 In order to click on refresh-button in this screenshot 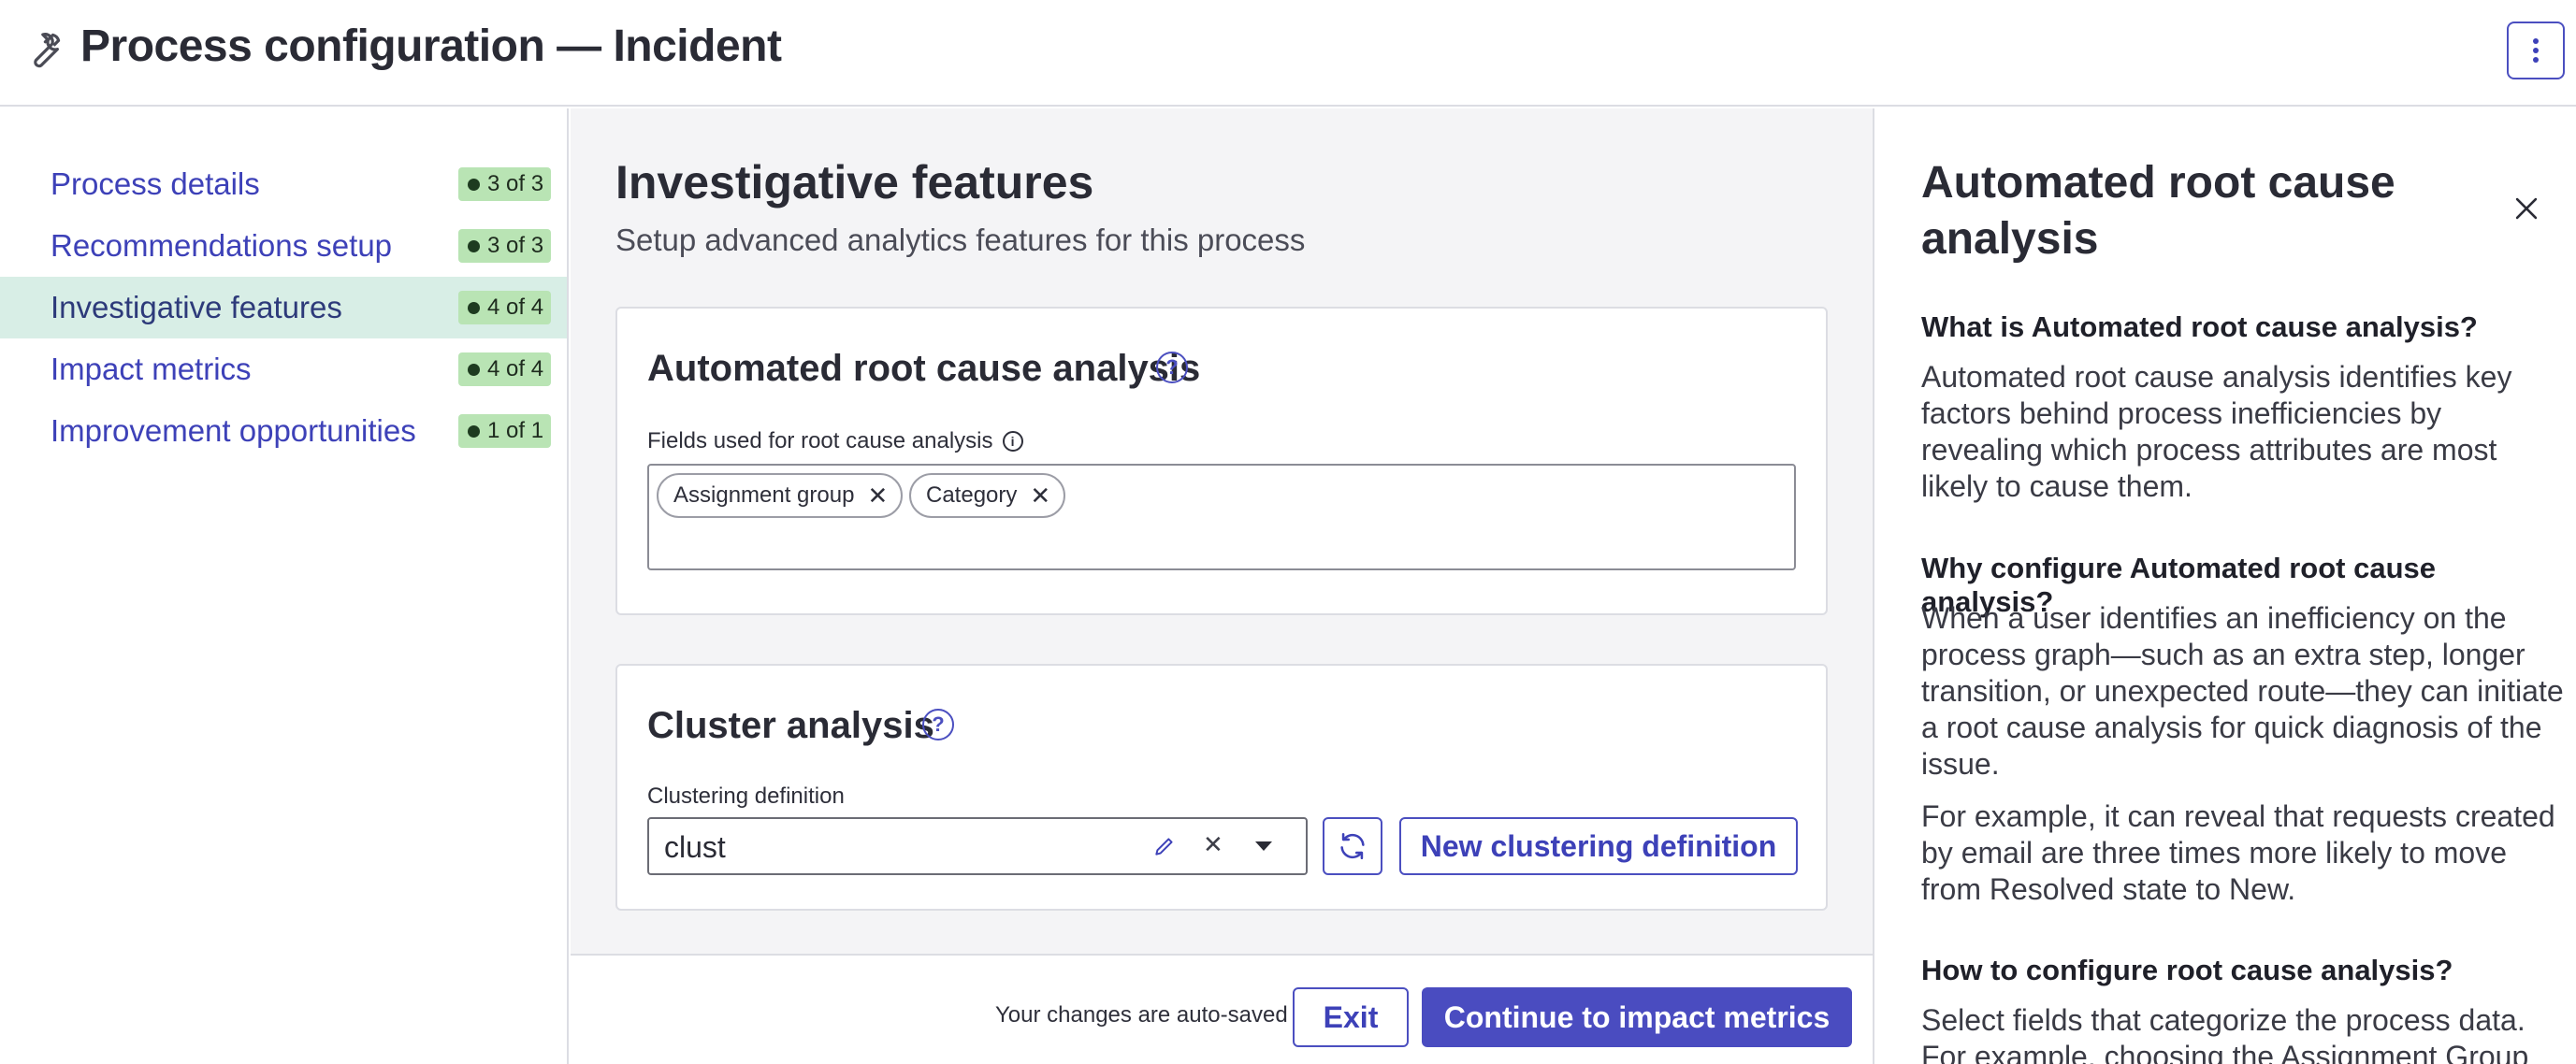, I will do `click(1352, 846)`.